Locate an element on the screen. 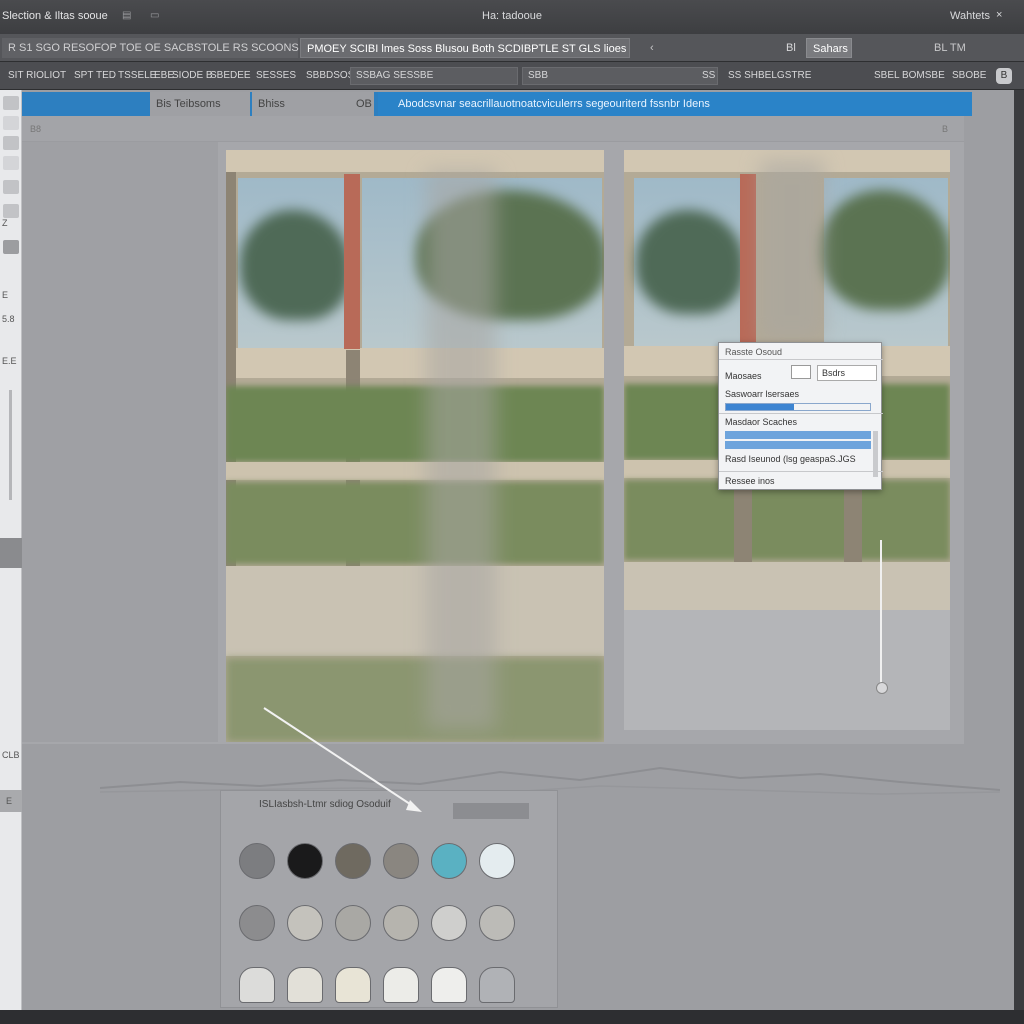  arrow-left-icon: ‹ is located at coordinates (652, 48).